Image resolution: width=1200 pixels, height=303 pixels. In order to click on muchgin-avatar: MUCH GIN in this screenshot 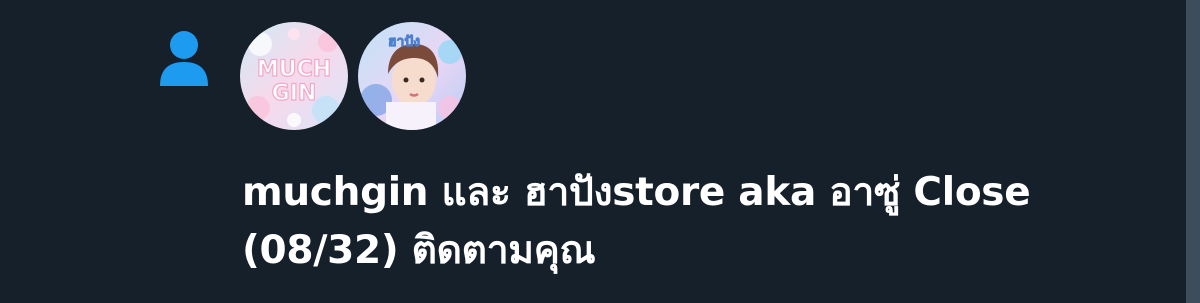, I will do `click(294, 76)`.